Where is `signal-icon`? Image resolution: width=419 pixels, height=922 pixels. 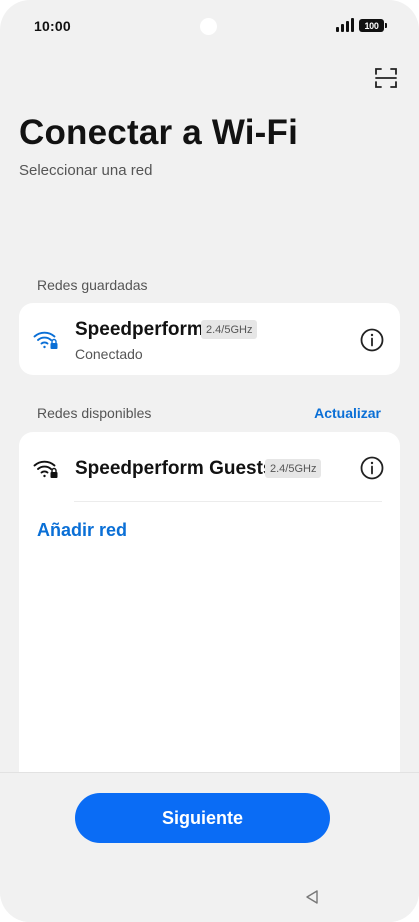
signal-icon is located at coordinates (346, 25).